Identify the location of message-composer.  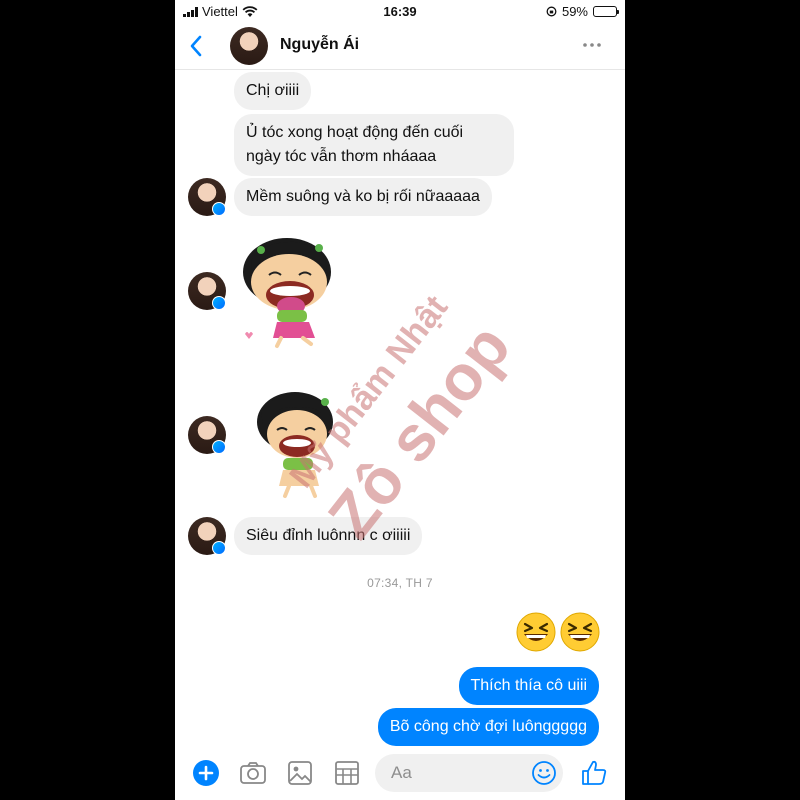
(400, 774).